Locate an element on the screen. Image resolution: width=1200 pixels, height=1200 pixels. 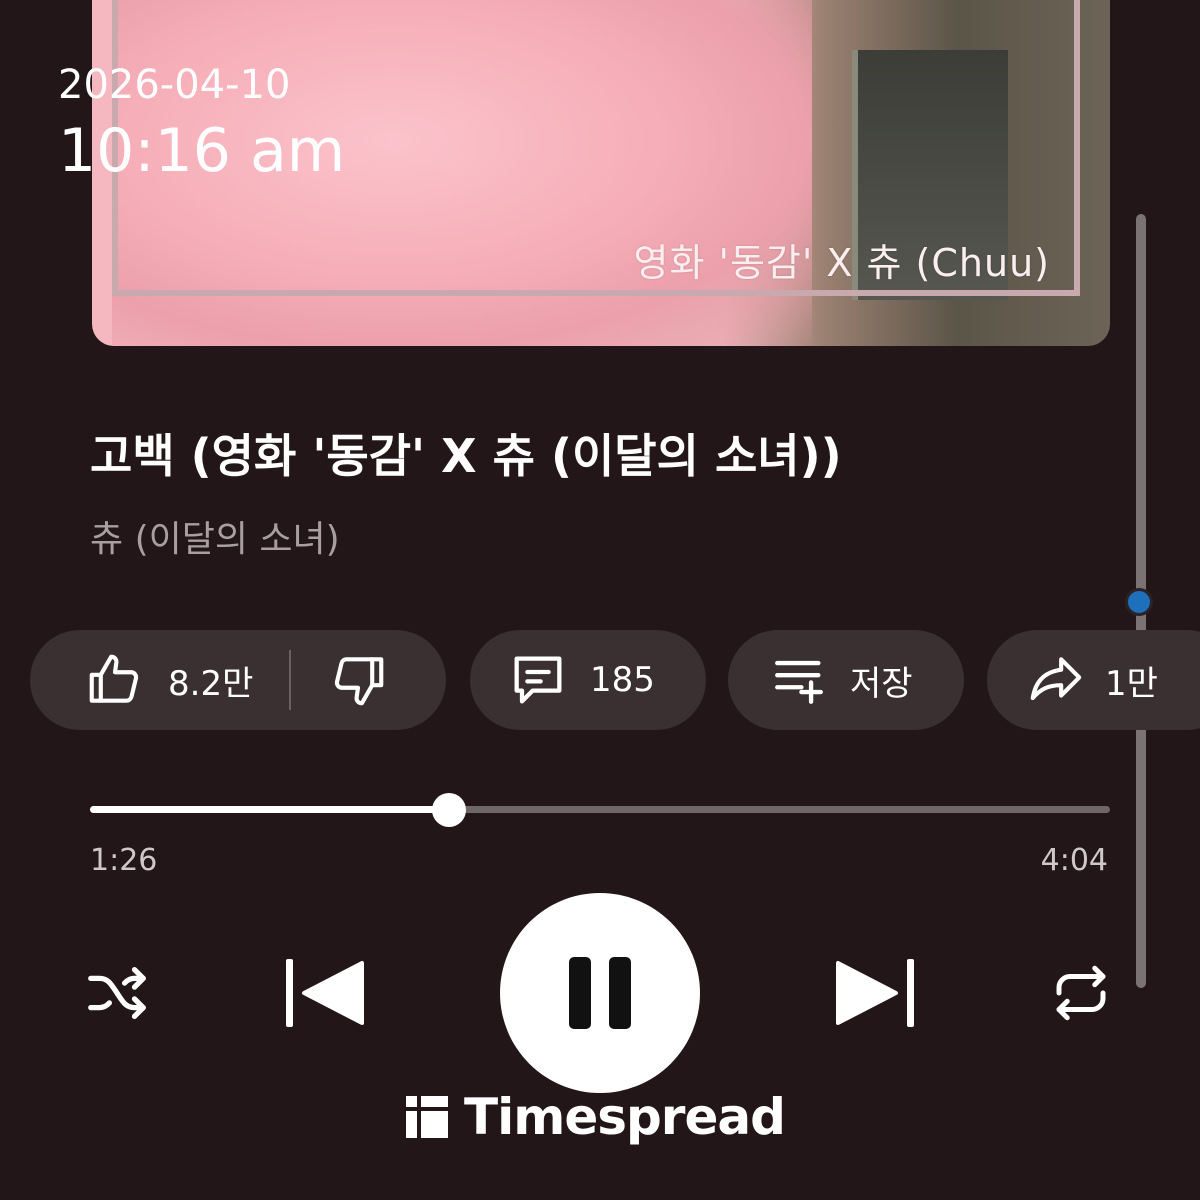
pause-button is located at coordinates (600, 993).